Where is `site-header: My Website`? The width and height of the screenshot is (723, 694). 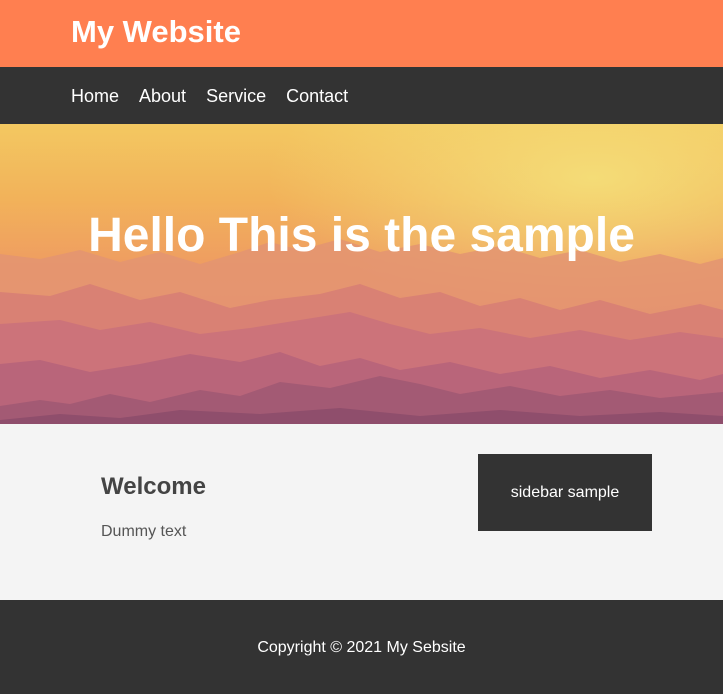
site-header: My Website is located at coordinates (361, 33).